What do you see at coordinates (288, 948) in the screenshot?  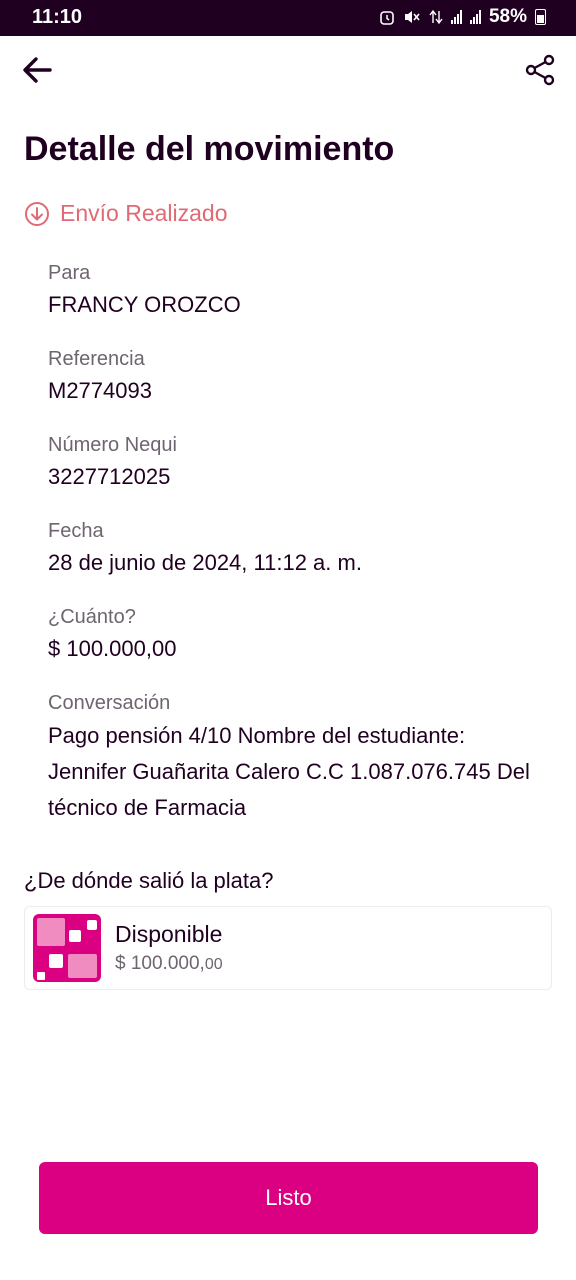 I see `source-card: Disponible $ 100.000,00` at bounding box center [288, 948].